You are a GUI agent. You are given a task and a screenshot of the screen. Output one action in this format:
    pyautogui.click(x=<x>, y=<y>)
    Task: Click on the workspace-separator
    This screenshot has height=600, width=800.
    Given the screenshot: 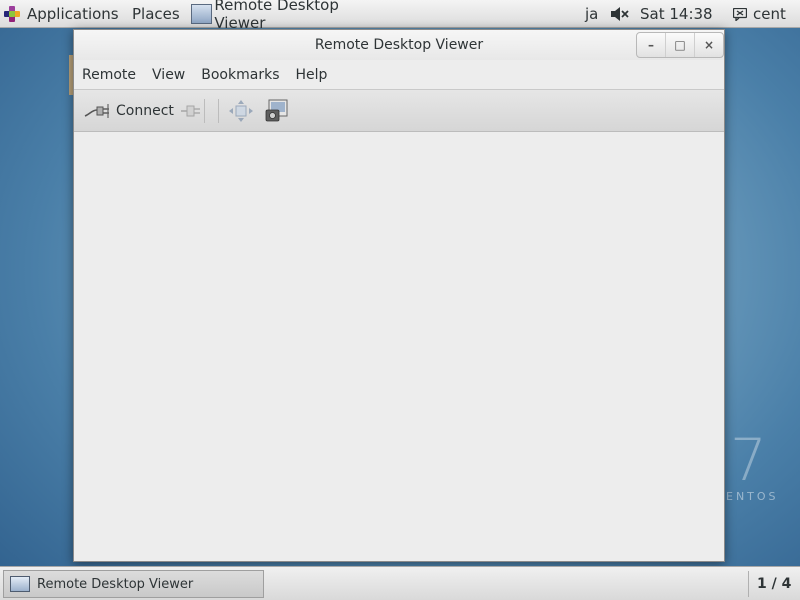 What is the action you would take?
    pyautogui.click(x=748, y=584)
    